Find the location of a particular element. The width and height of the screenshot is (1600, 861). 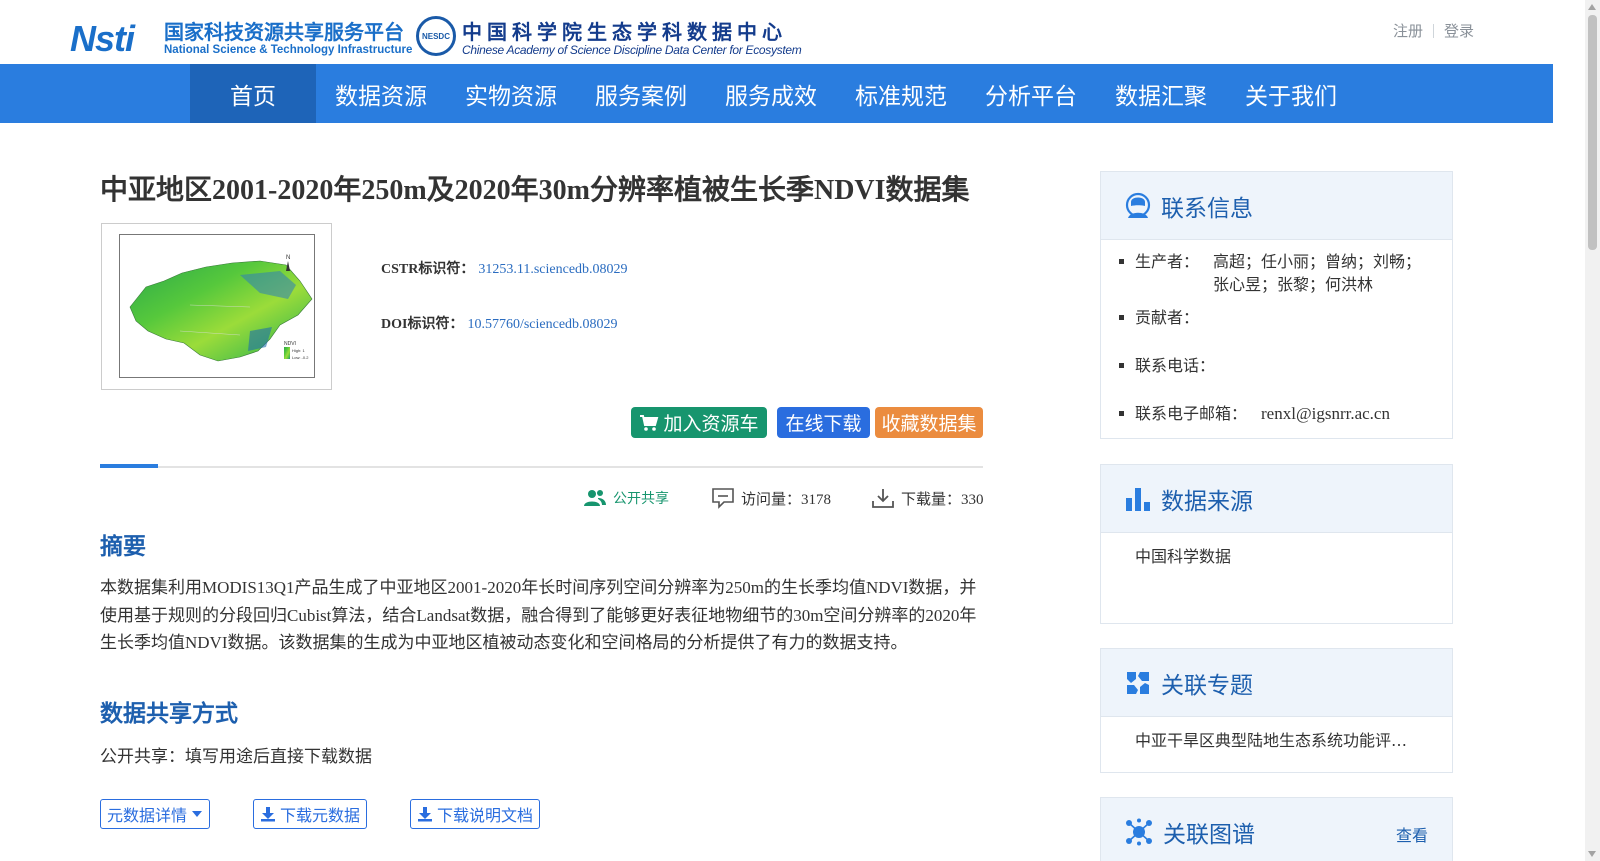

data-source-panel-title: 数据来源 is located at coordinates (1207, 501).